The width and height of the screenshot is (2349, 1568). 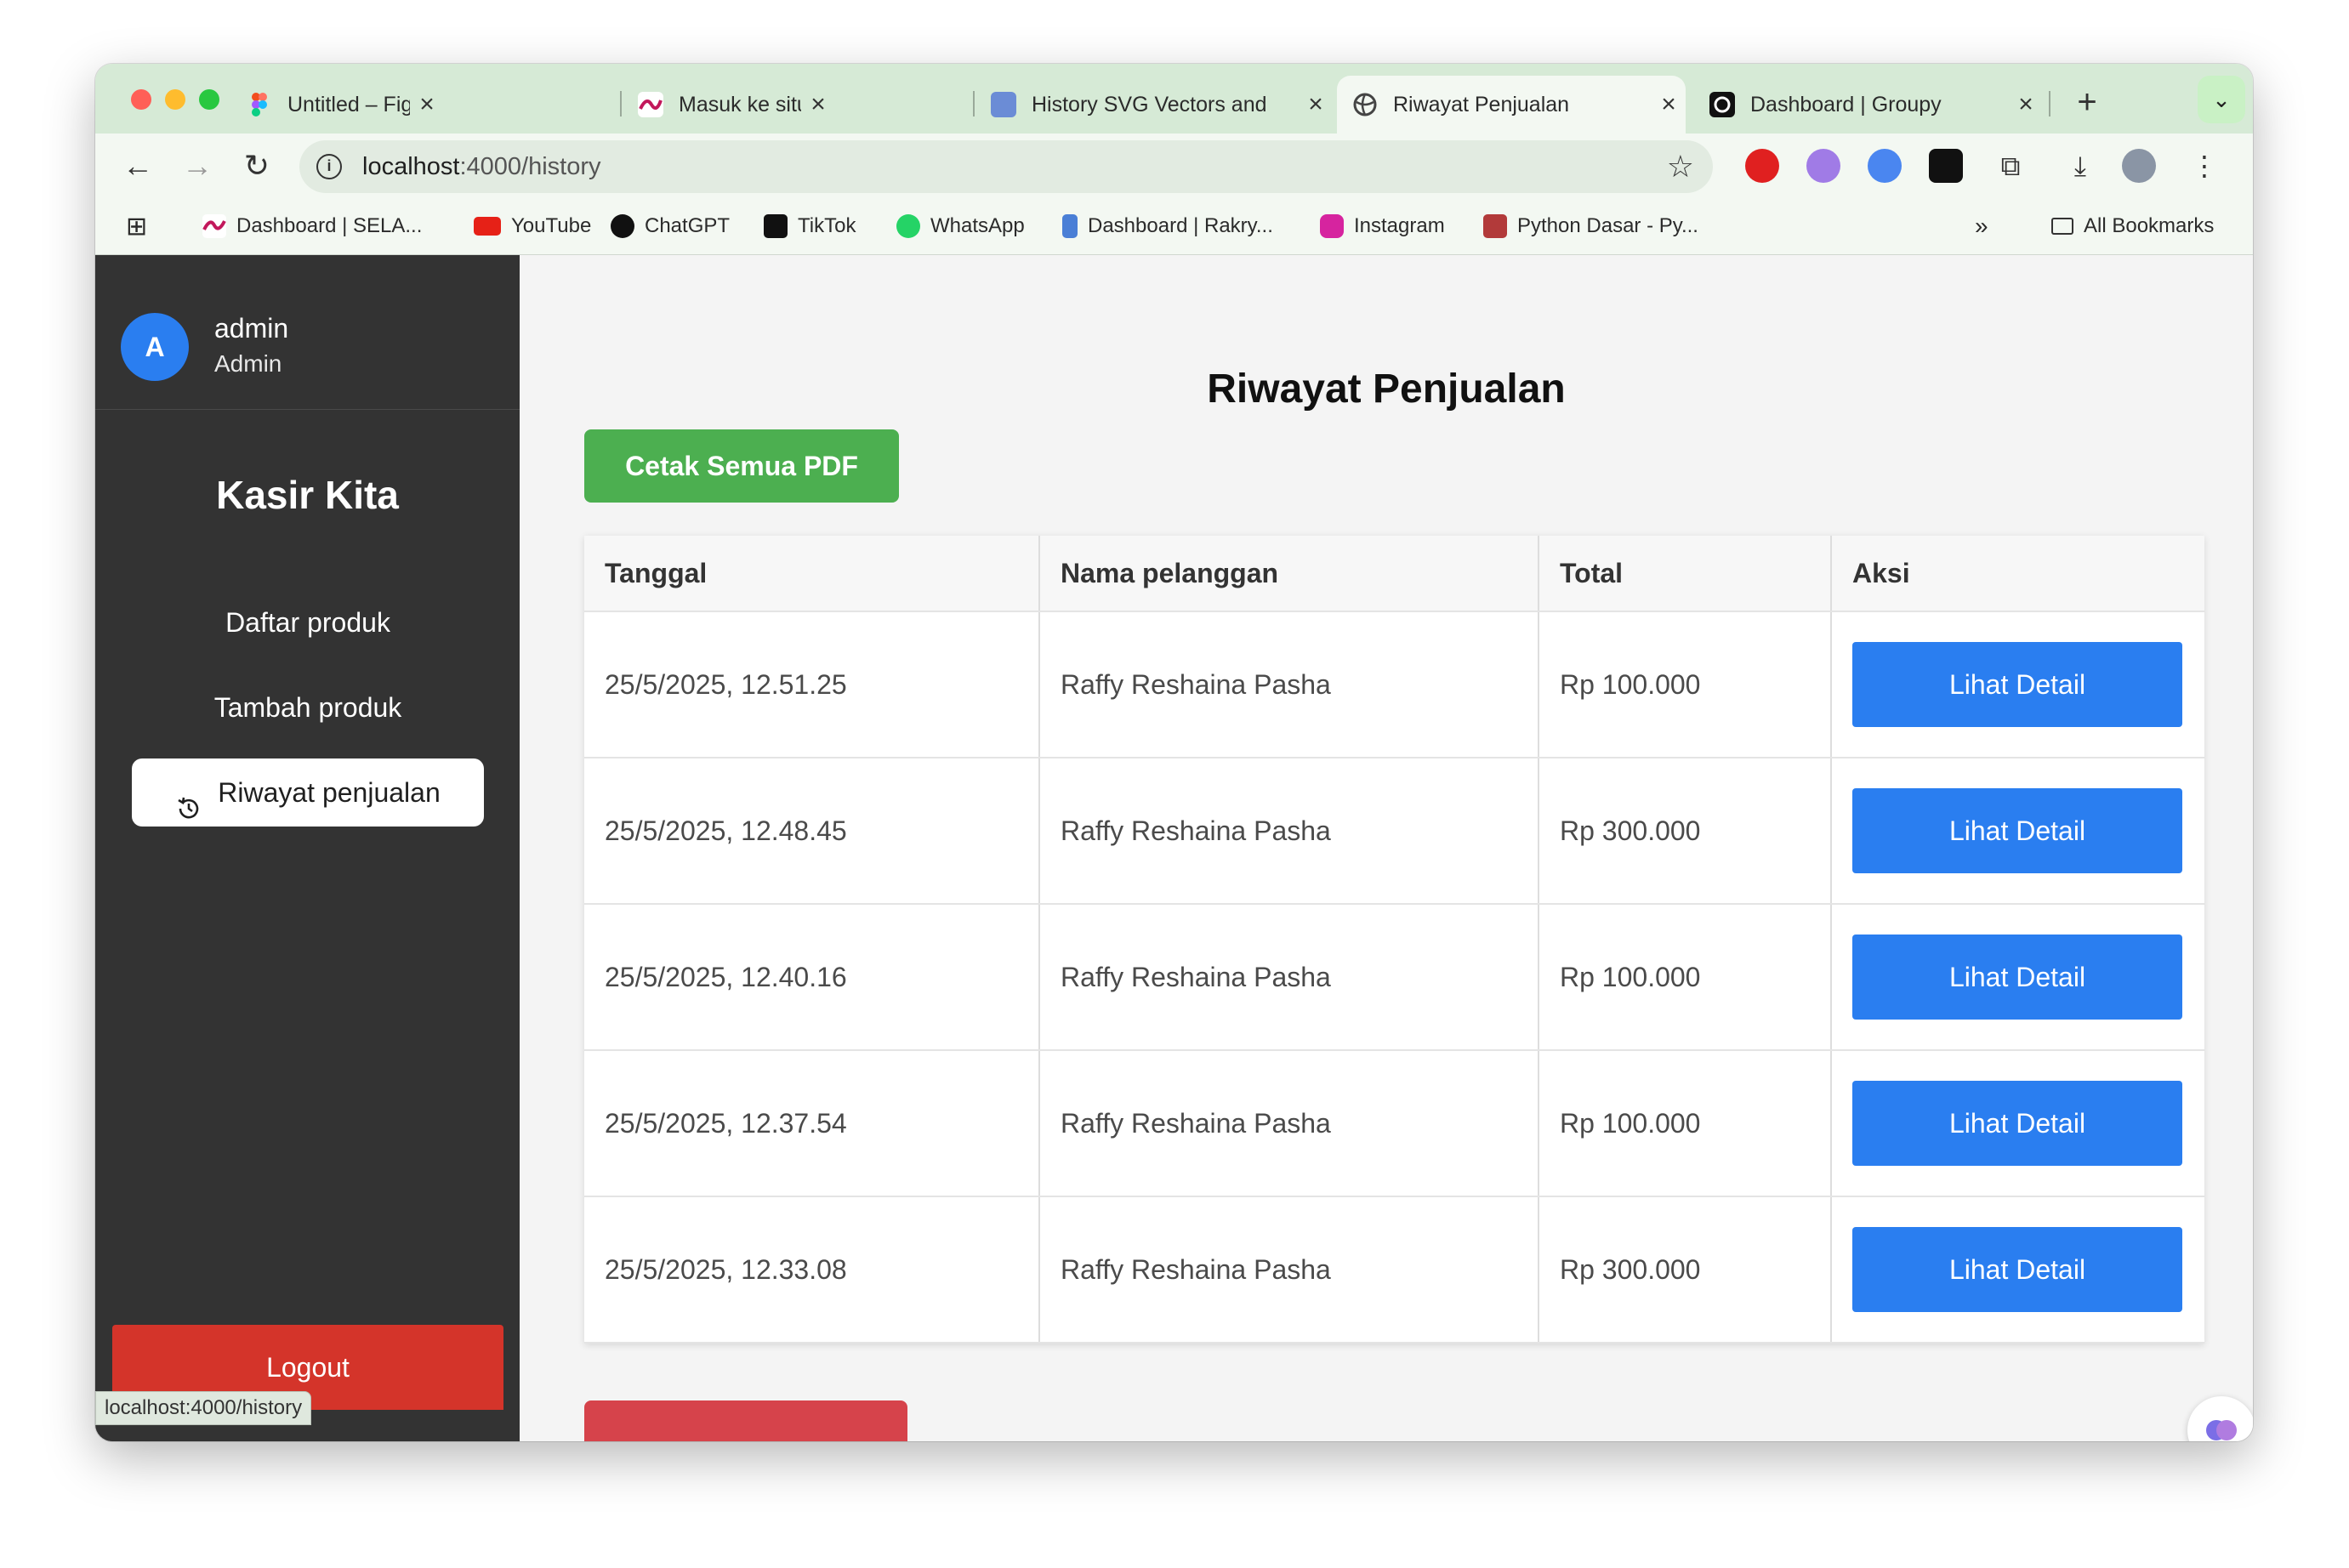 I want to click on nav-daftar-produk: Daftar produk, so click(x=308, y=622).